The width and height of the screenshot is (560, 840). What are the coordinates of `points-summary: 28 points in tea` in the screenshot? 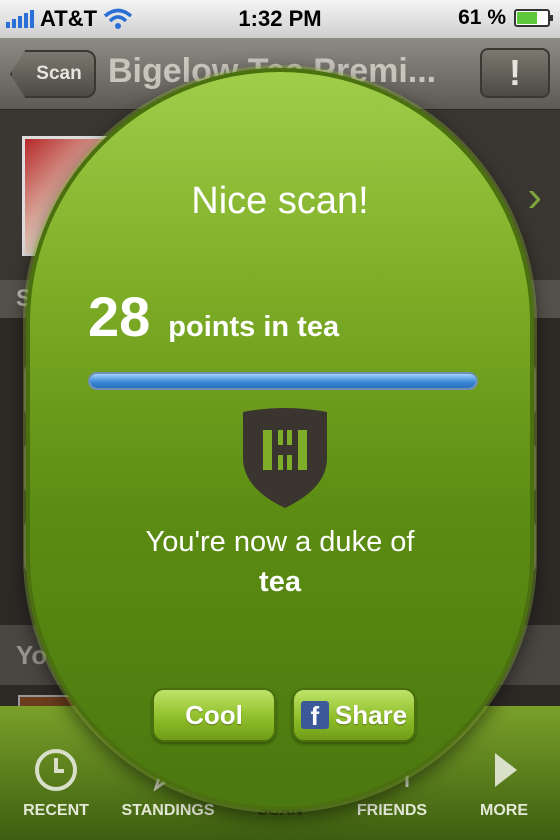 It's located at (213, 316).